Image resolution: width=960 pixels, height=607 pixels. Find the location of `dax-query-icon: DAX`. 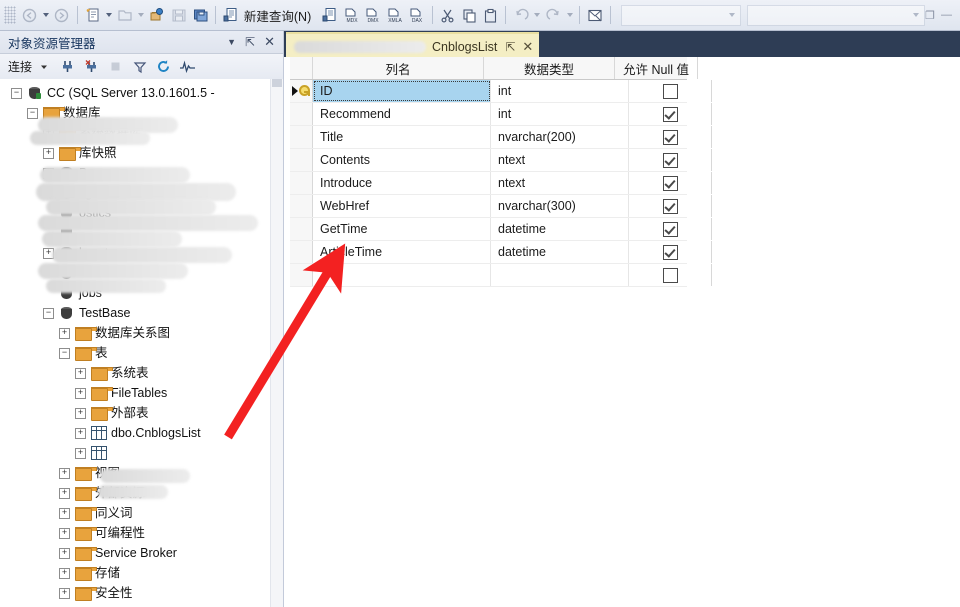

dax-query-icon: DAX is located at coordinates (417, 15).